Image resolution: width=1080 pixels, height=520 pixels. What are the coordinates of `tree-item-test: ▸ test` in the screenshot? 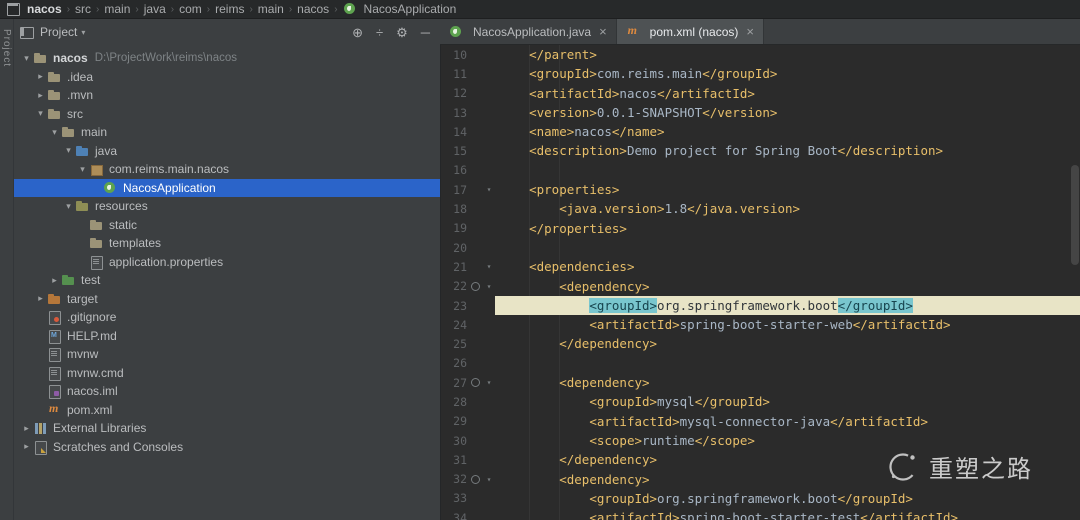 It's located at (227, 280).